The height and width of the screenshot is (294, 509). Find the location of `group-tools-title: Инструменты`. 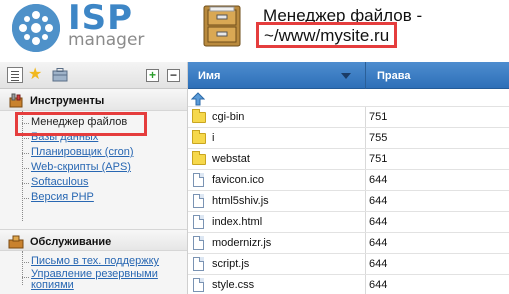

group-tools-title: Инструменты is located at coordinates (67, 101).